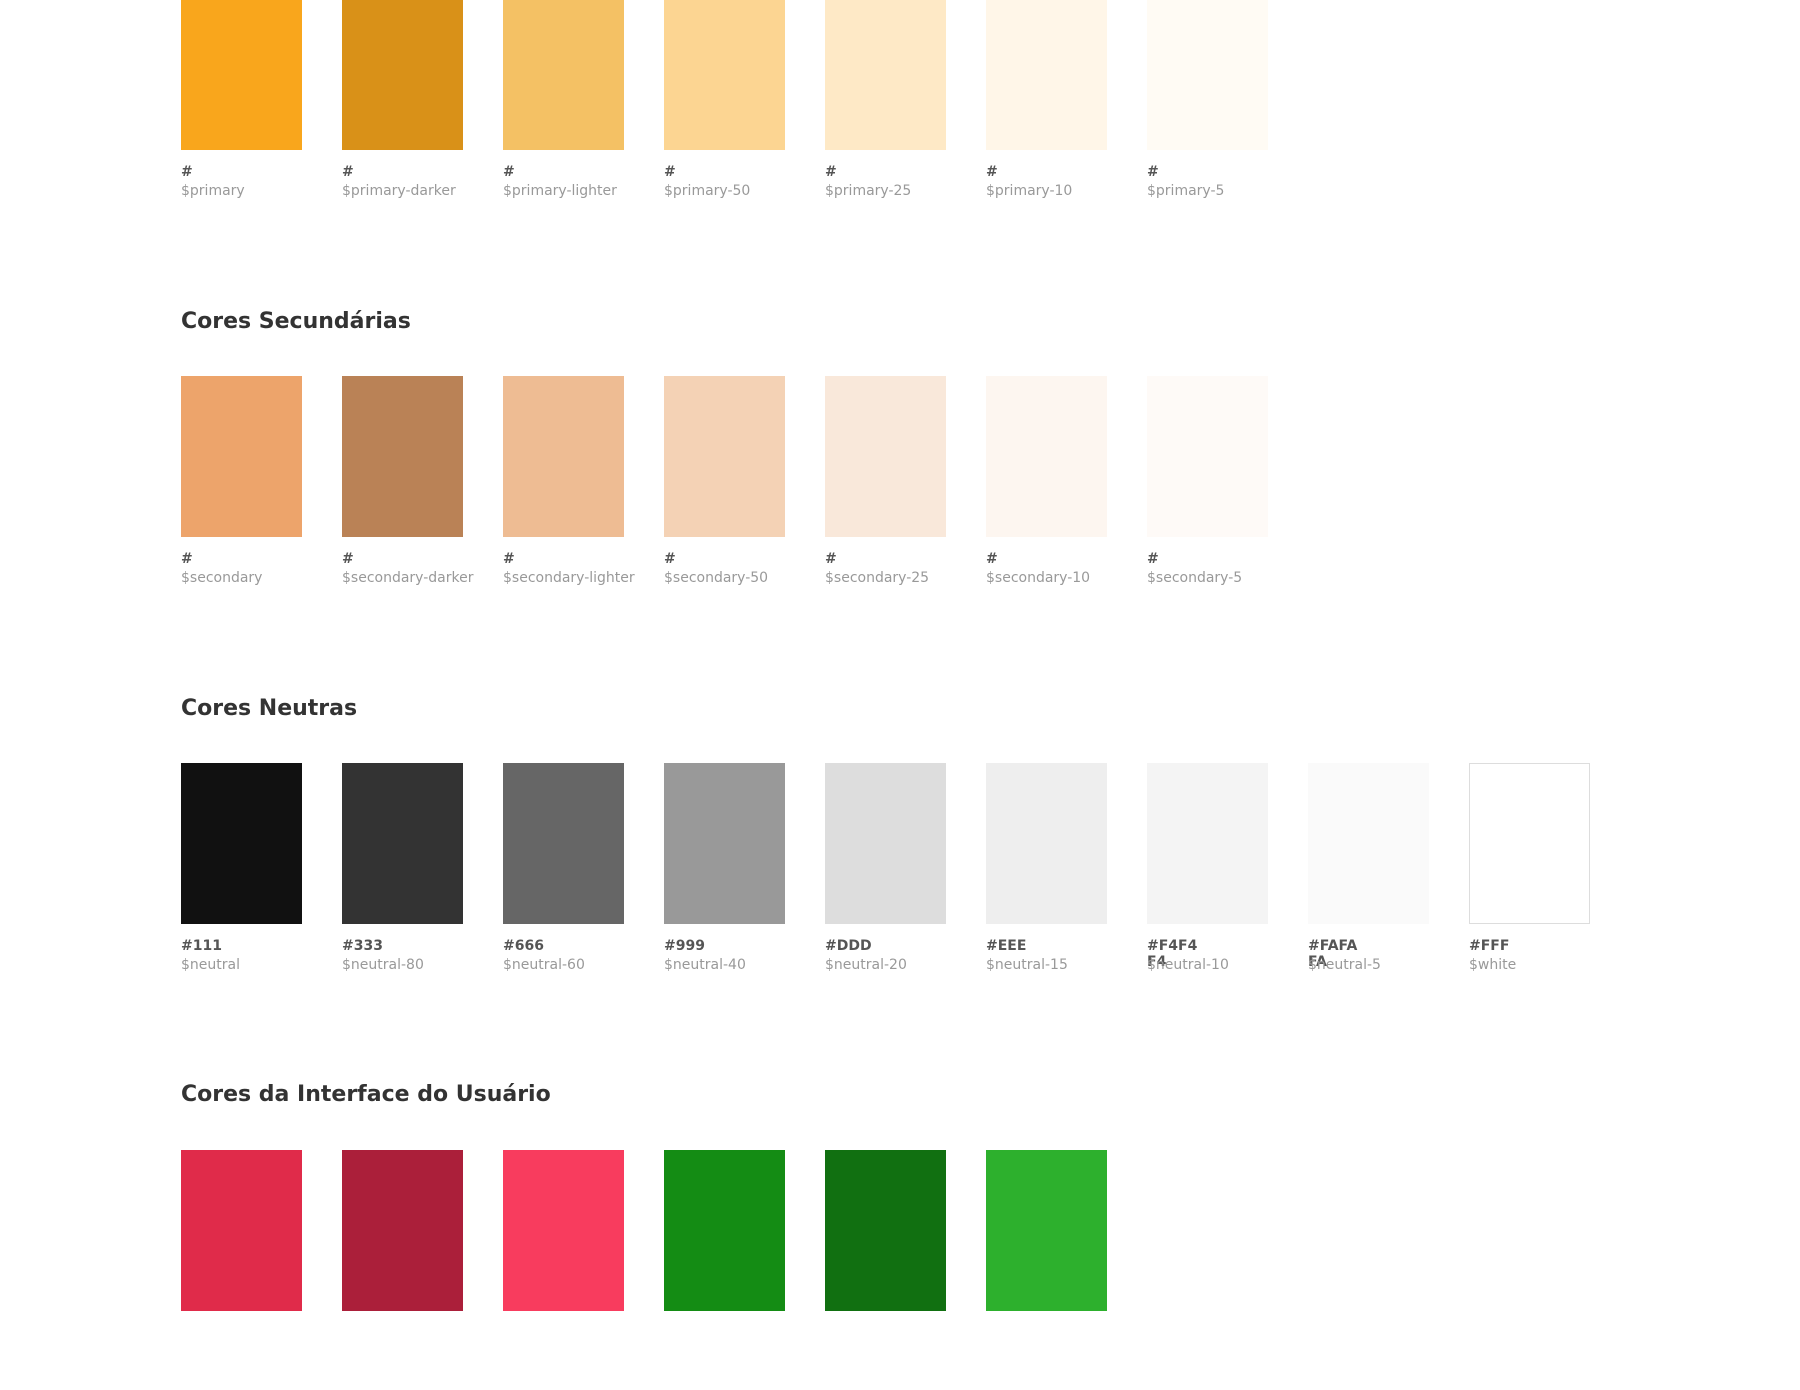 This screenshot has height=1390, width=1800. I want to click on color-swatch: # $primary-darker, so click(414, 99).